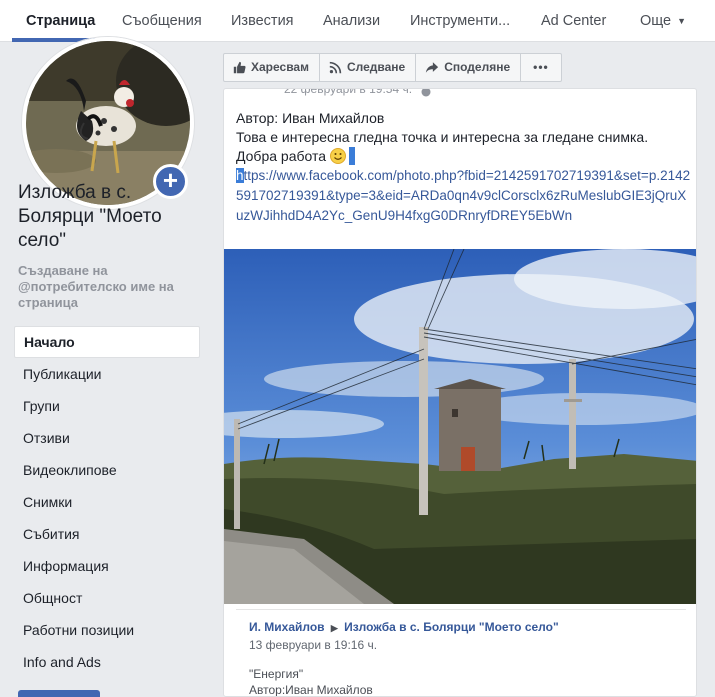 This screenshot has height=697, width=715. What do you see at coordinates (335, 67) in the screenshot?
I see `rss-icon` at bounding box center [335, 67].